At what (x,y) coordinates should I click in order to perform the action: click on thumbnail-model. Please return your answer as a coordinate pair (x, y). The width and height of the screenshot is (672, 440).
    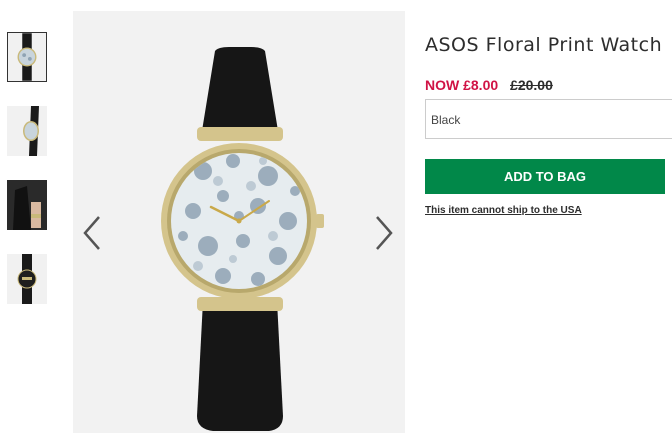
    Looking at the image, I should click on (27, 205).